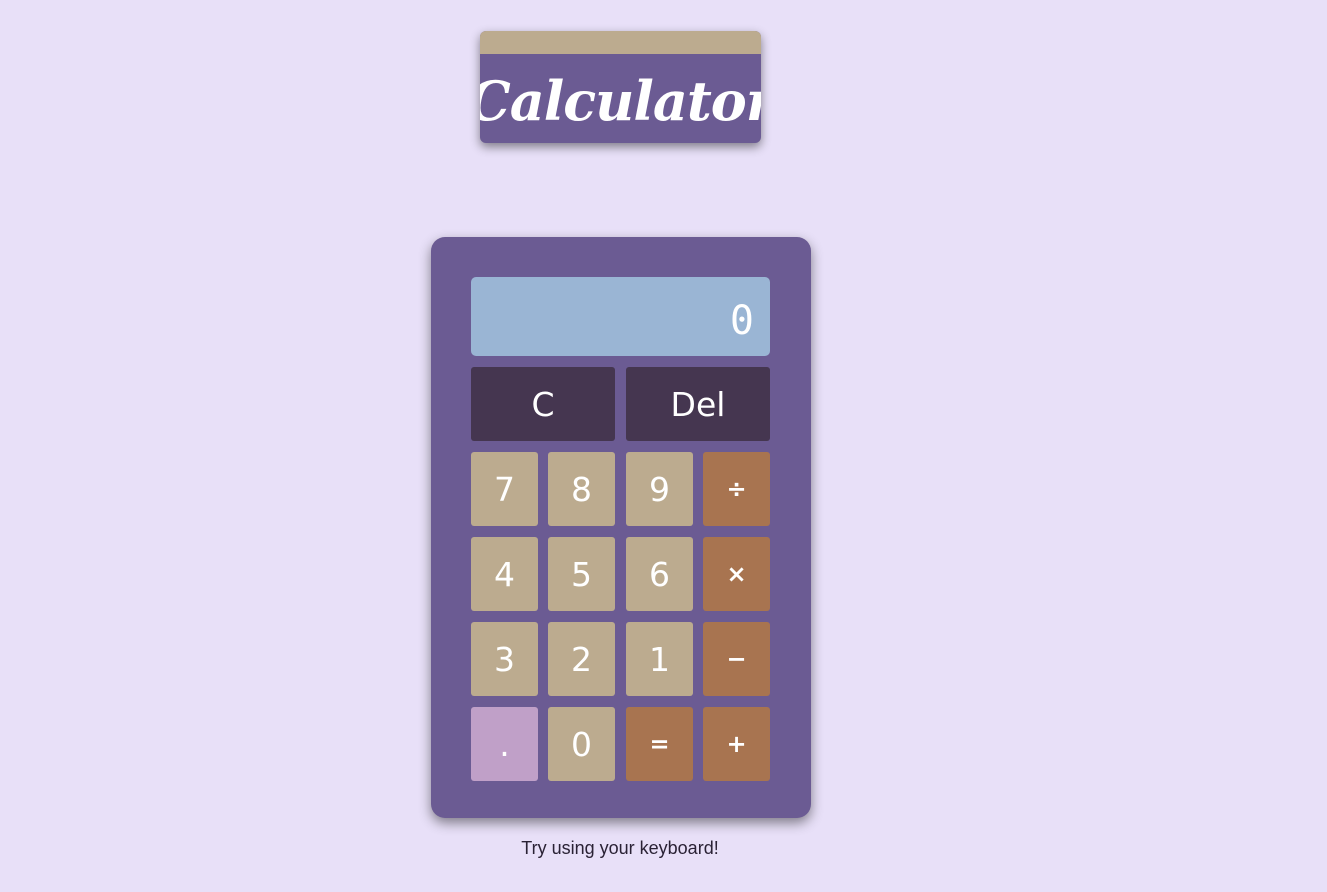 The height and width of the screenshot is (892, 1327). What do you see at coordinates (620, 100) in the screenshot?
I see `page-title: Calculator` at bounding box center [620, 100].